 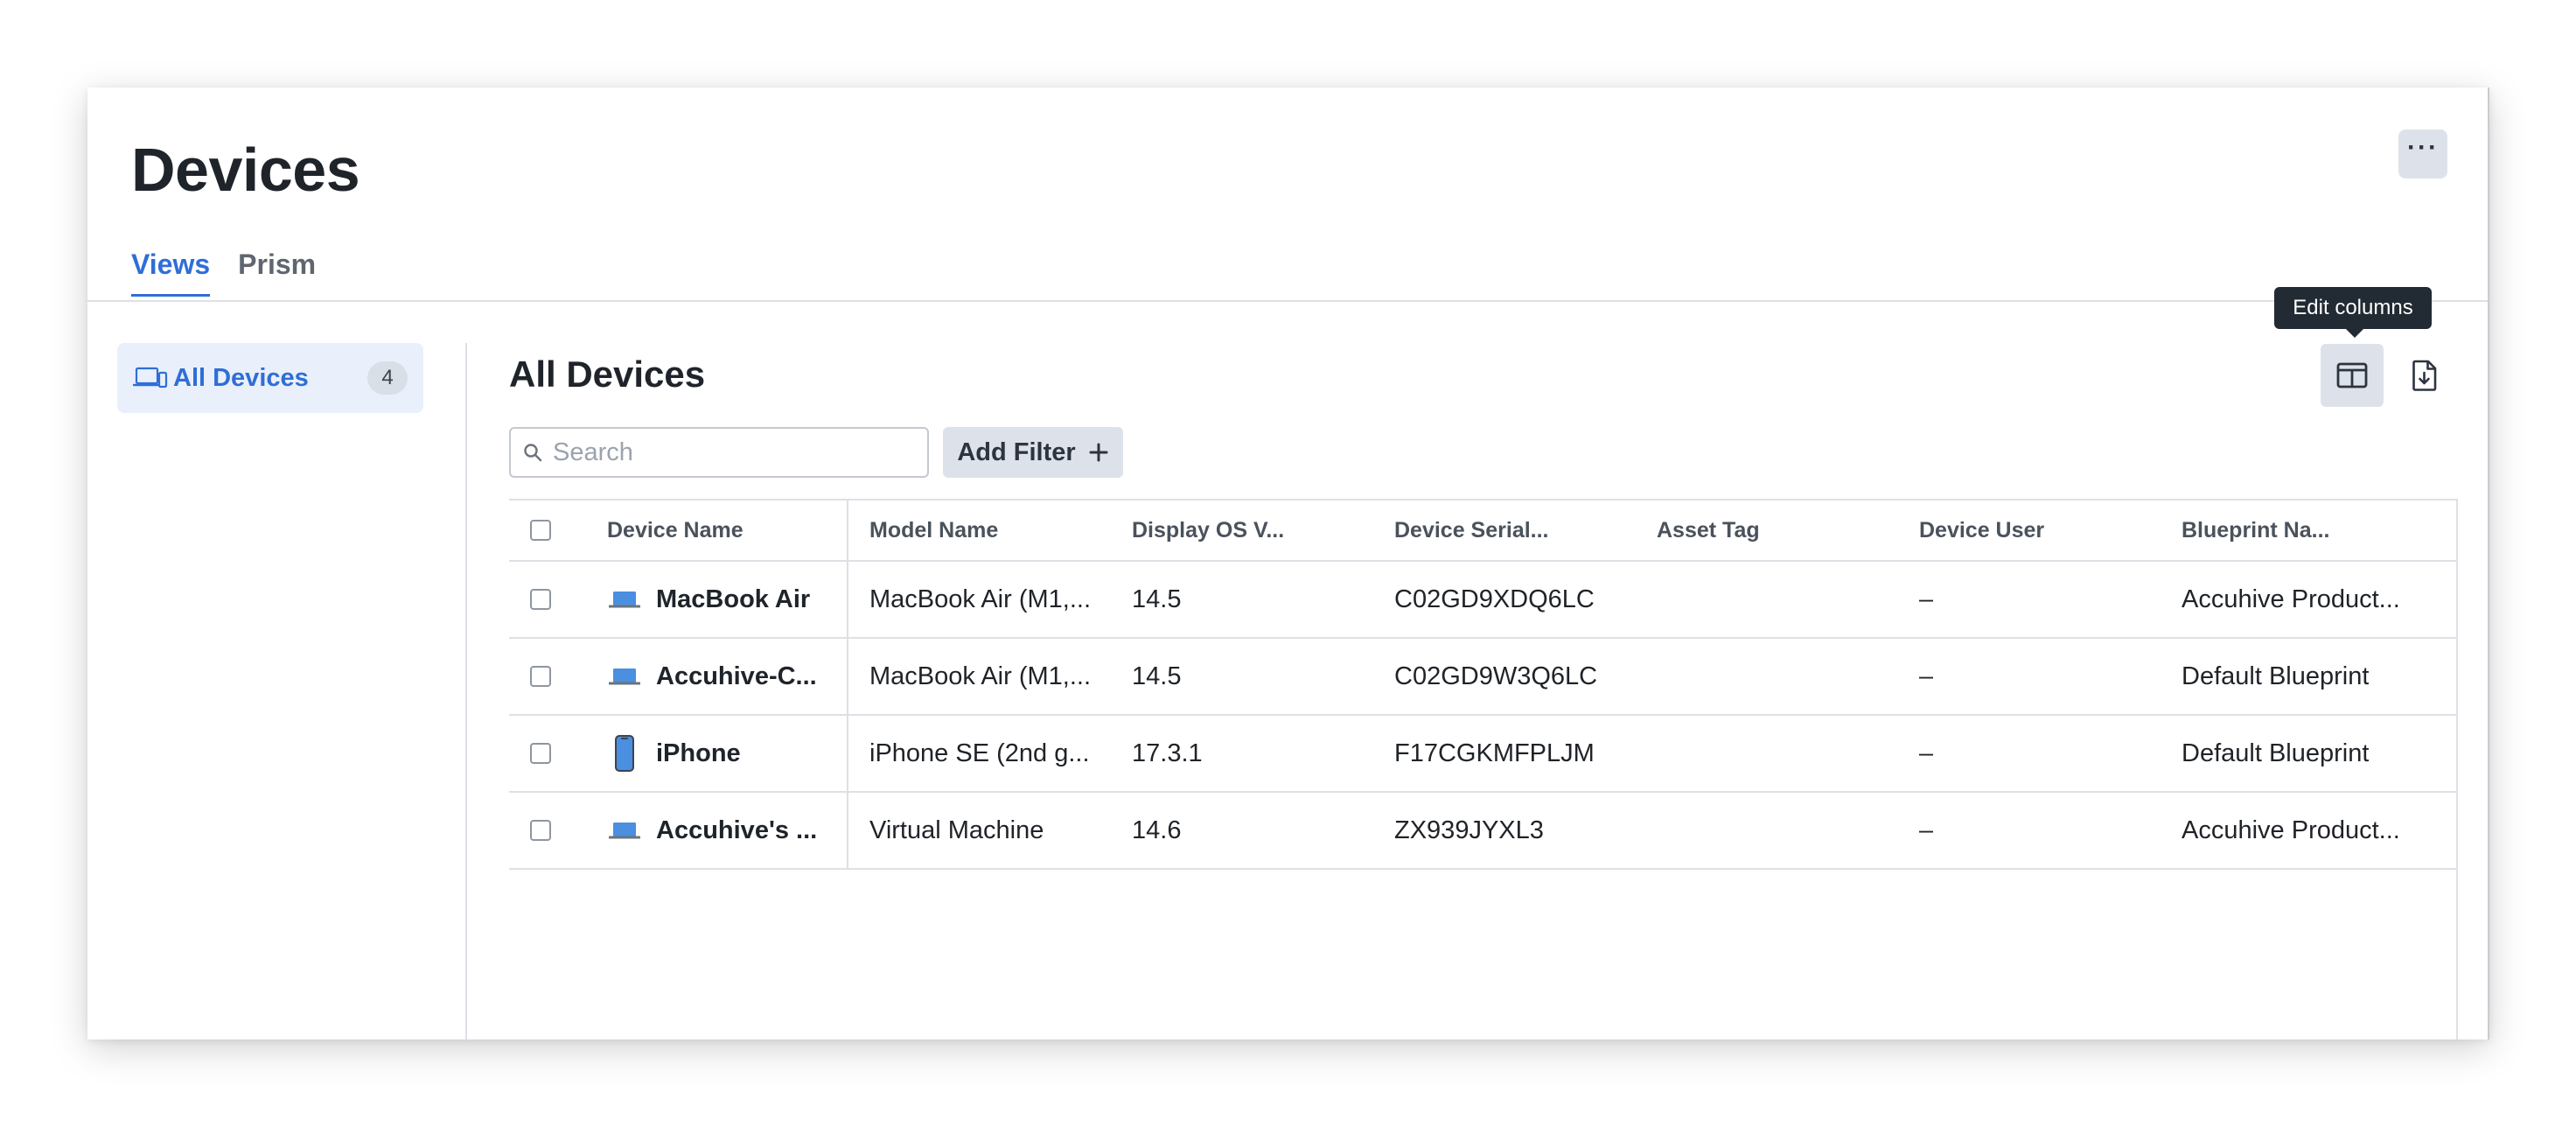 What do you see at coordinates (733, 598) in the screenshot?
I see `device-name: MacBook Air` at bounding box center [733, 598].